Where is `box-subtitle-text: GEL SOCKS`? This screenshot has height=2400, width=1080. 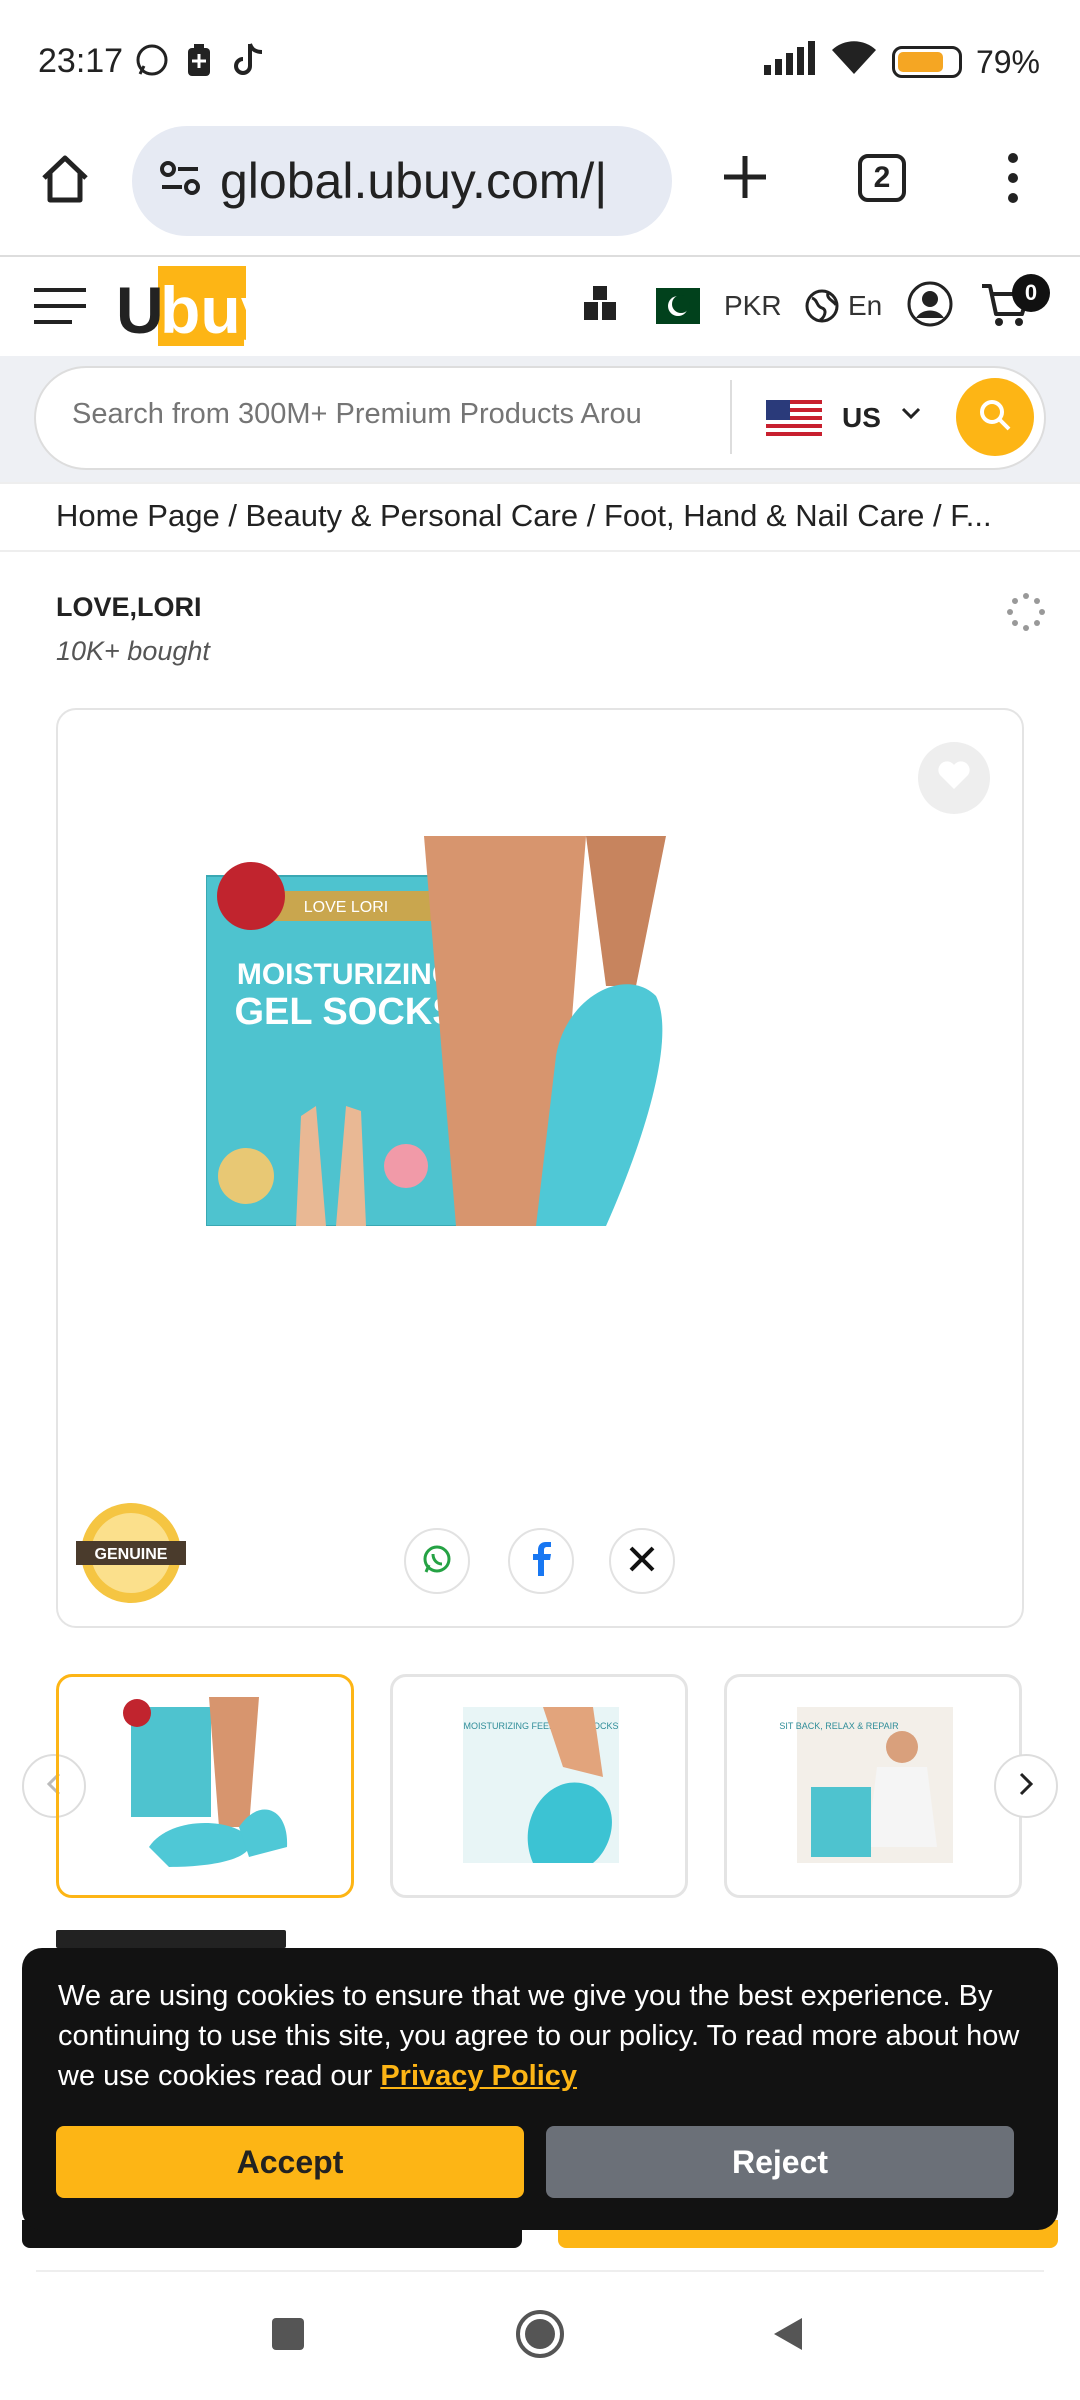 box-subtitle-text: GEL SOCKS is located at coordinates (345, 1012).